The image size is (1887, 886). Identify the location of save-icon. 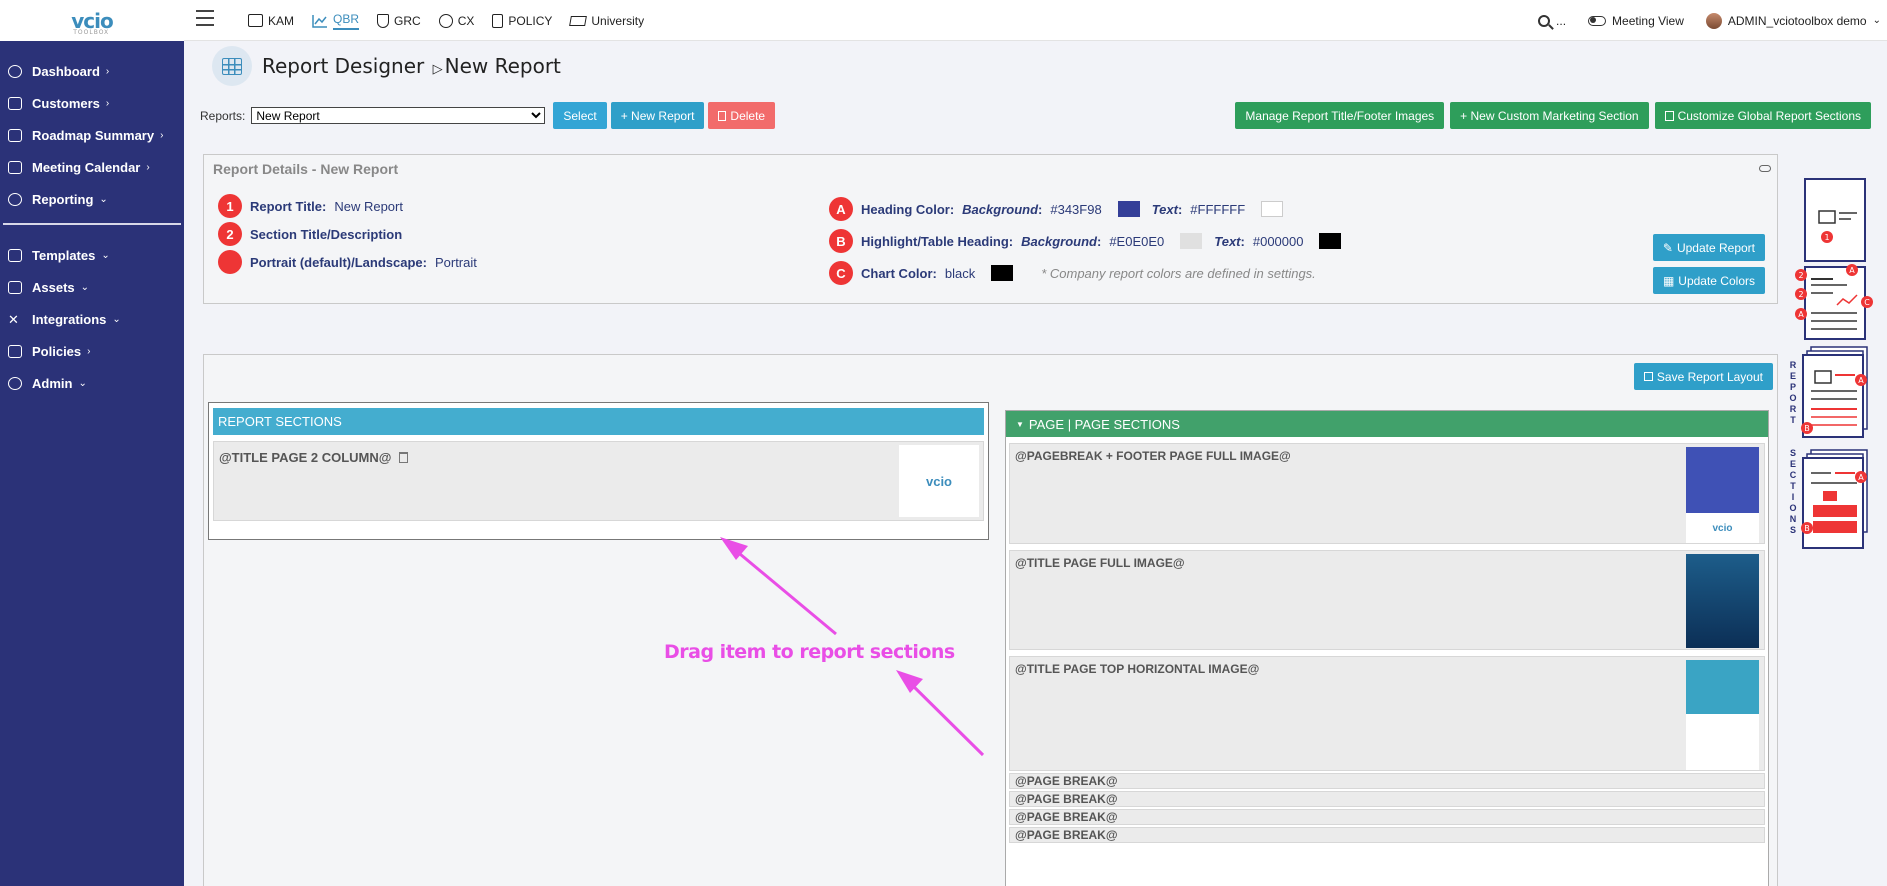
(1648, 376).